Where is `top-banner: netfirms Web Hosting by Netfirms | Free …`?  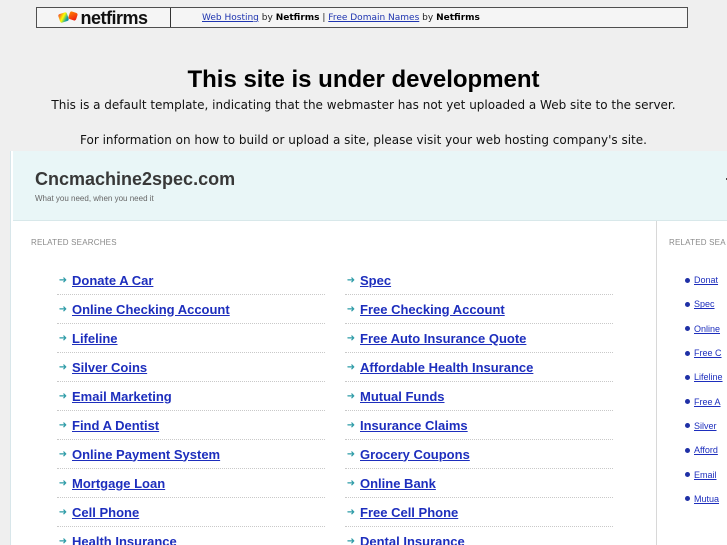
top-banner: netfirms Web Hosting by Netfirms | Free … is located at coordinates (362, 17).